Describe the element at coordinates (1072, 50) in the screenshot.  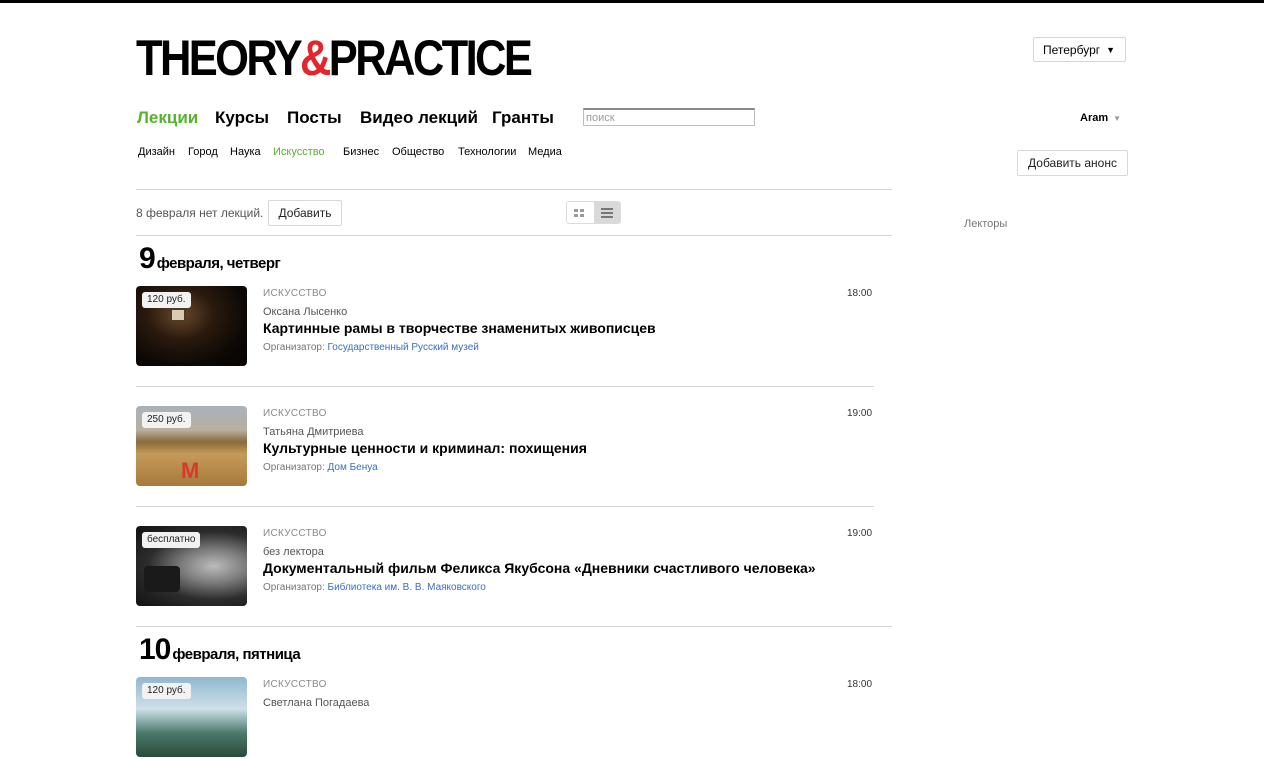
I see `city-select-value: Петербург` at that location.